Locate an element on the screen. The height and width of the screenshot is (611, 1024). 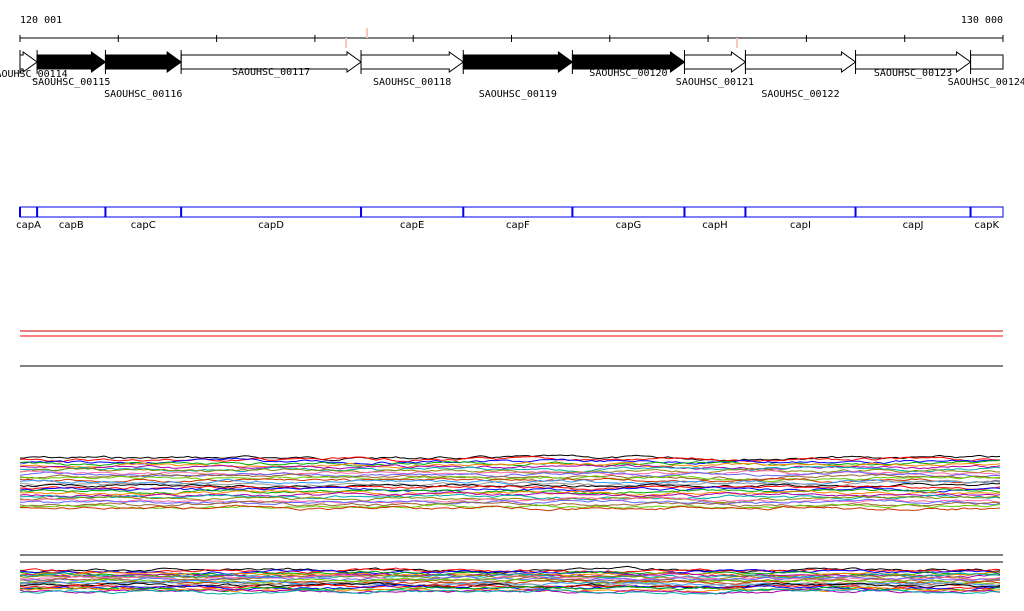
gene-SAOUHSC_00118: SAOUHSC_00118 is located at coordinates (412, 69).